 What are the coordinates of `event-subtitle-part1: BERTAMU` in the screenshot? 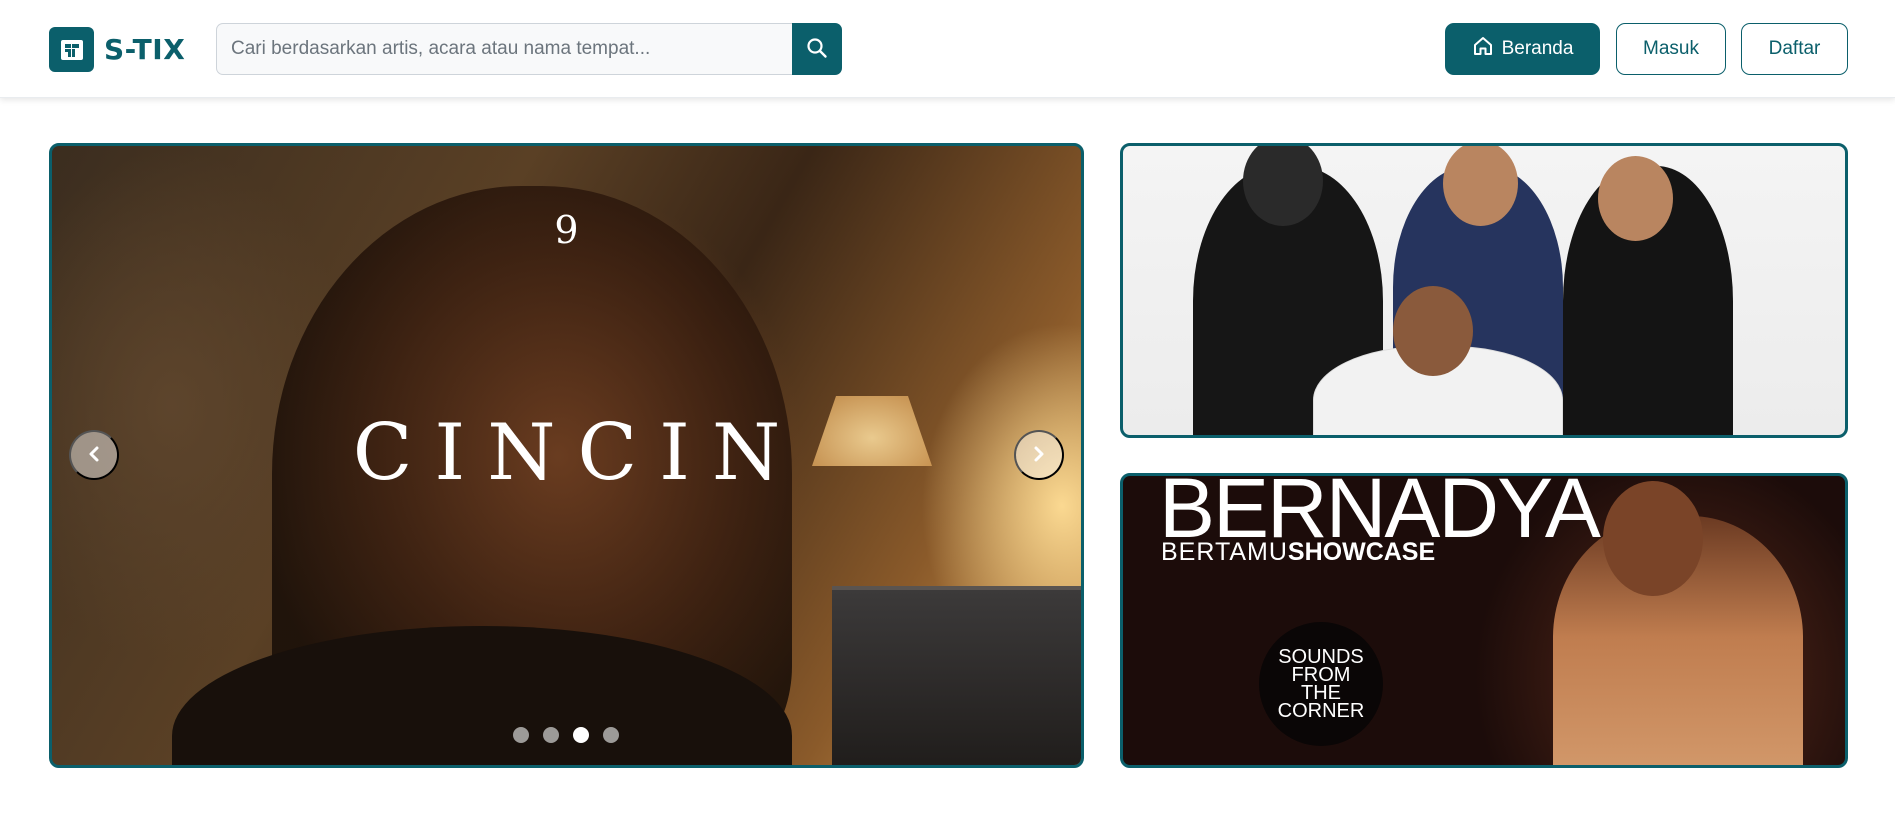 It's located at (1224, 552).